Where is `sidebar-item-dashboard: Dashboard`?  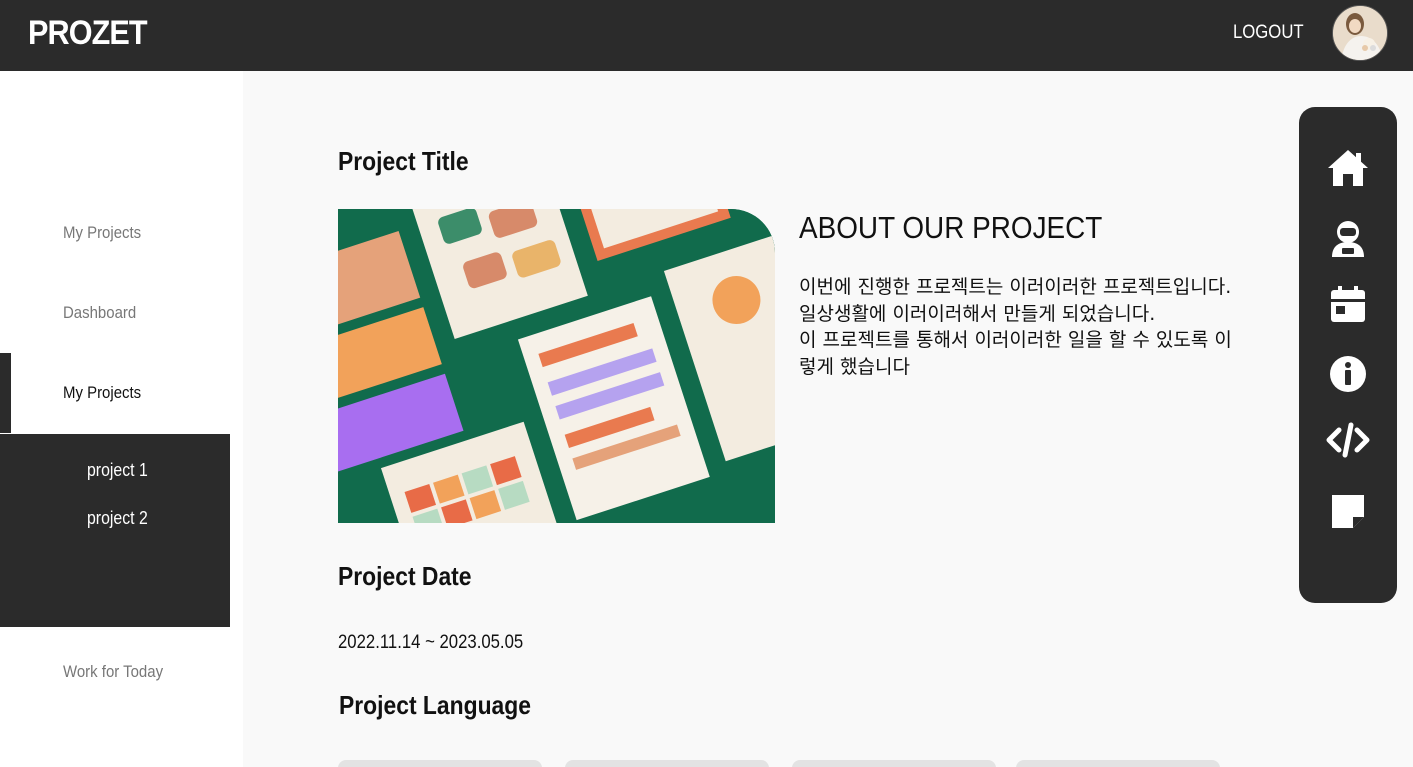 sidebar-item-dashboard: Dashboard is located at coordinates (99, 313).